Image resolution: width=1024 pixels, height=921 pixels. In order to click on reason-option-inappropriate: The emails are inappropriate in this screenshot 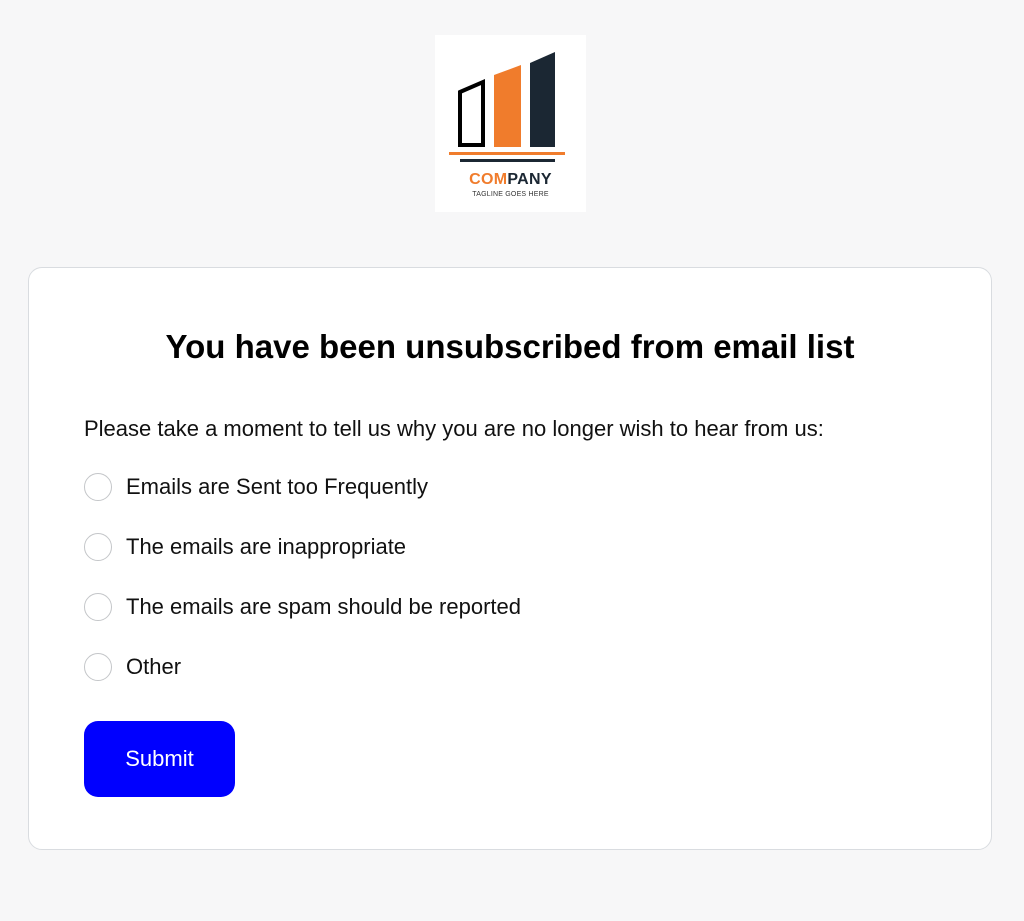, I will do `click(245, 547)`.